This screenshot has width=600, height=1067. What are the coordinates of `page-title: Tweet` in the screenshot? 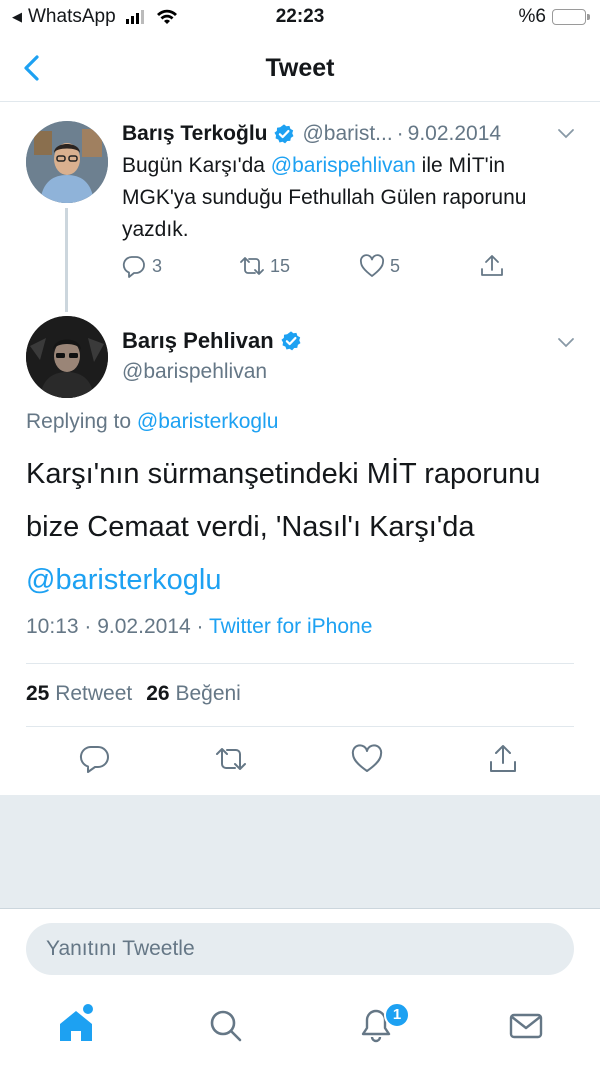 It's located at (300, 68).